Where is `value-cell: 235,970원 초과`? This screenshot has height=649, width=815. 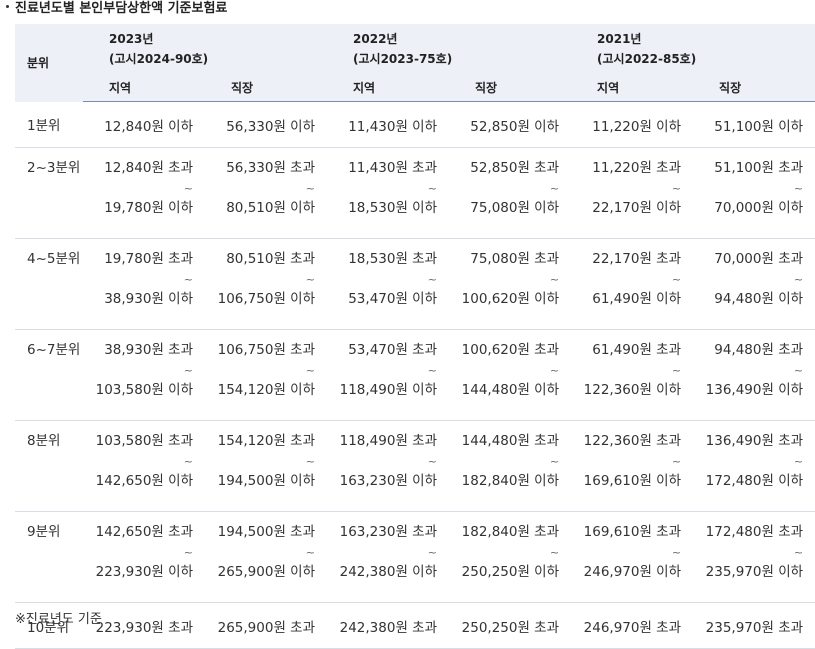 value-cell: 235,970원 초과 is located at coordinates (754, 625).